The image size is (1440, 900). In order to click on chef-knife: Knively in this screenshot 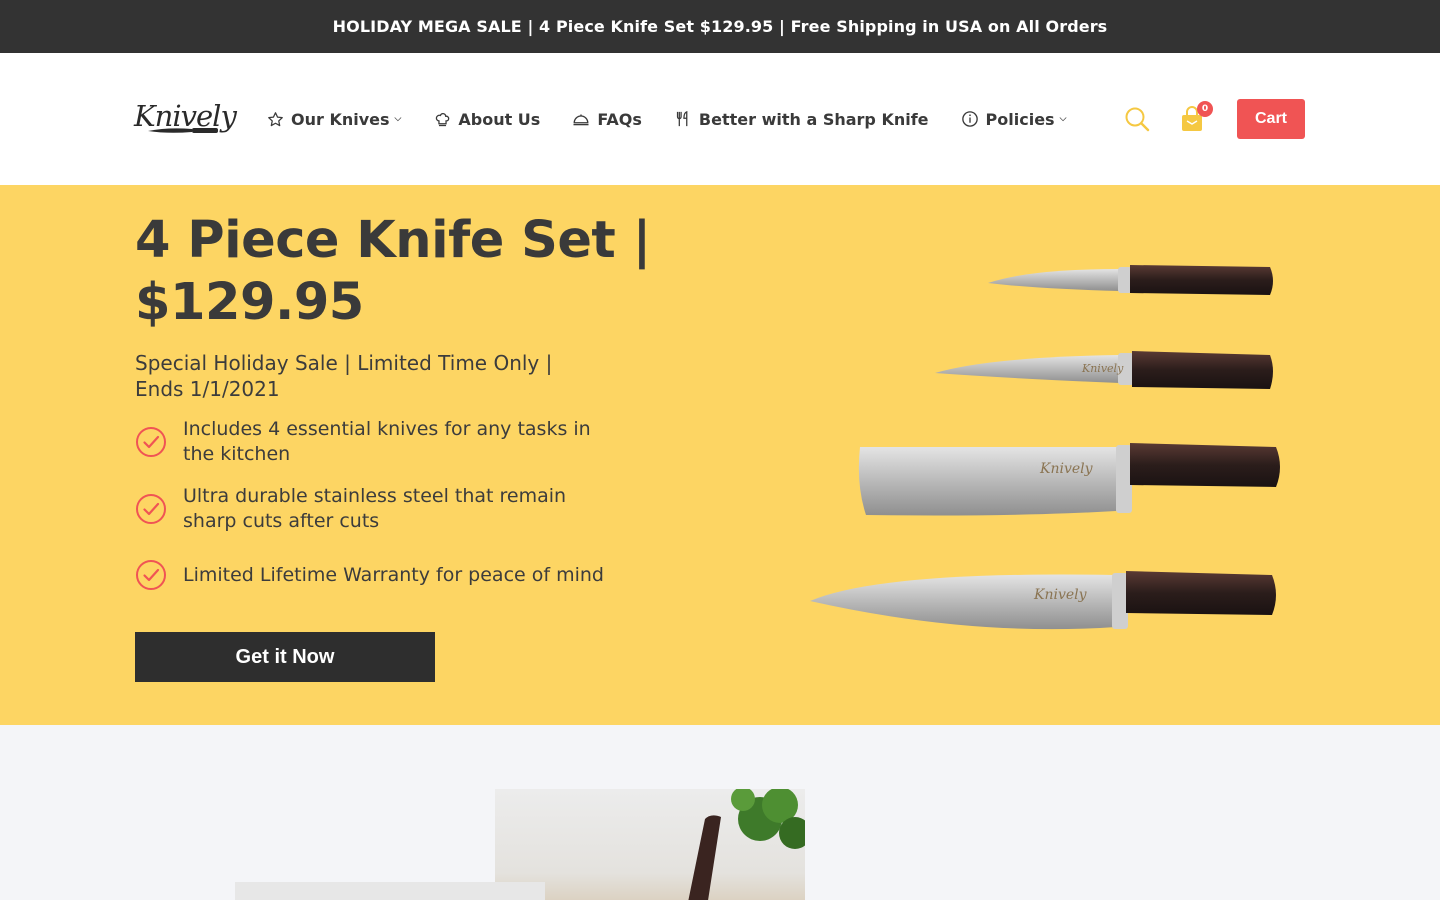, I will do `click(1043, 600)`.